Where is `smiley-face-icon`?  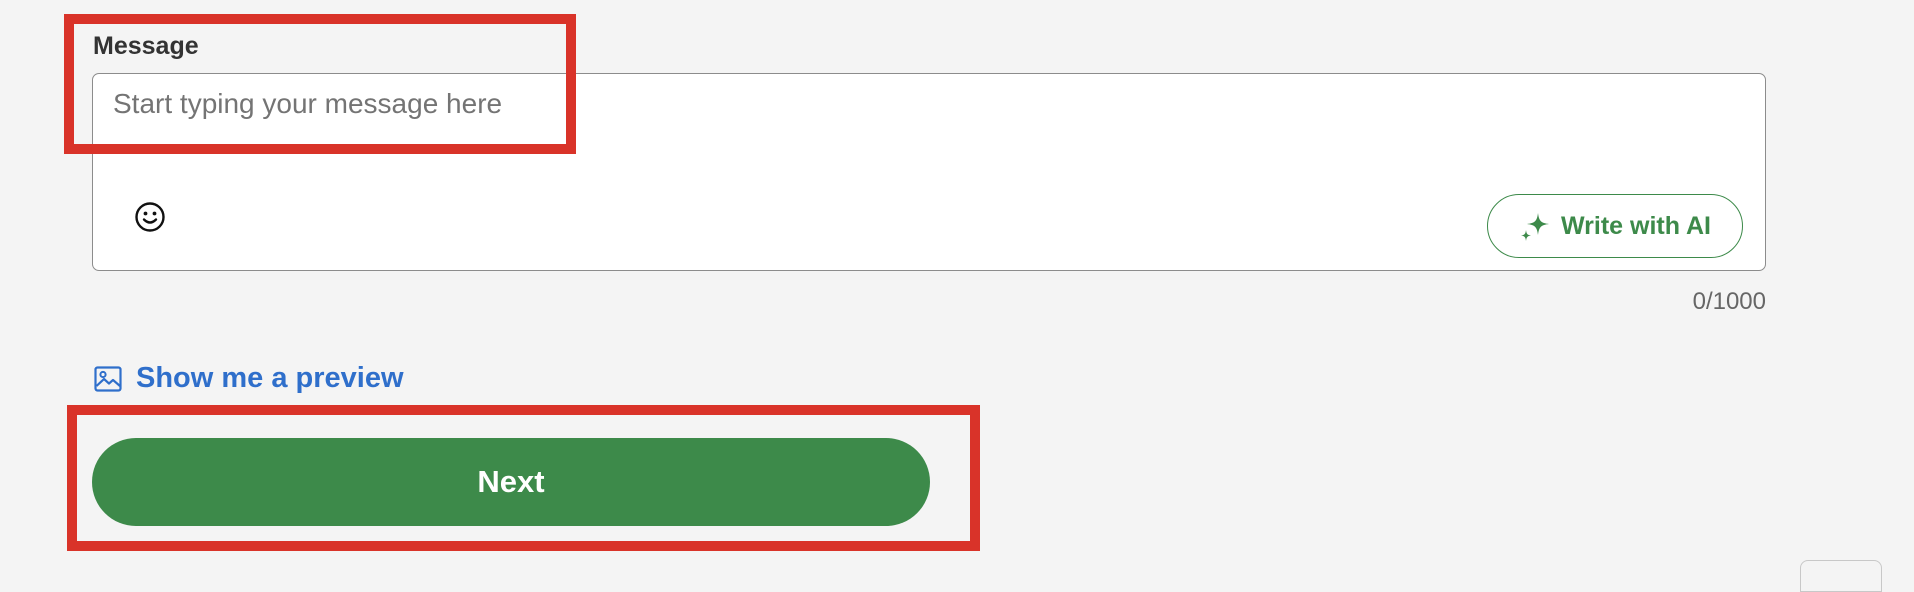 smiley-face-icon is located at coordinates (150, 217).